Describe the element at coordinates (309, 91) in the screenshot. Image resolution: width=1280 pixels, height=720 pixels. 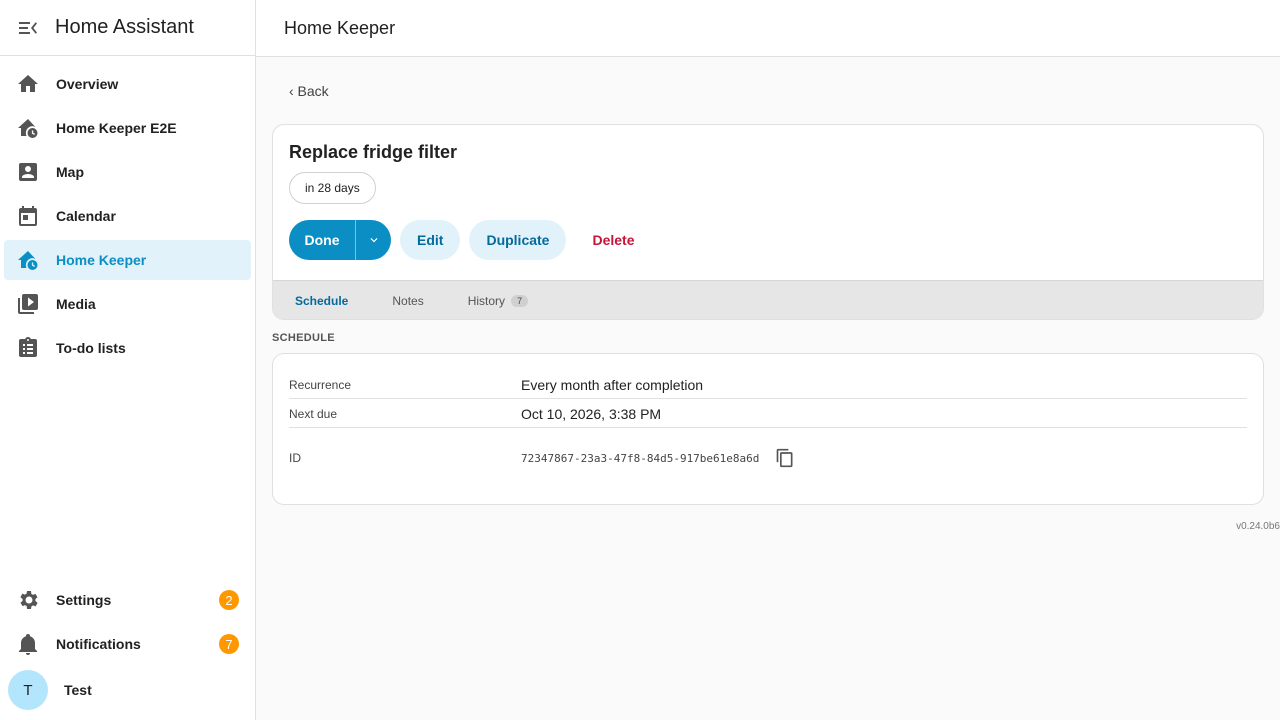
I see `back-link: ‹ Back` at that location.